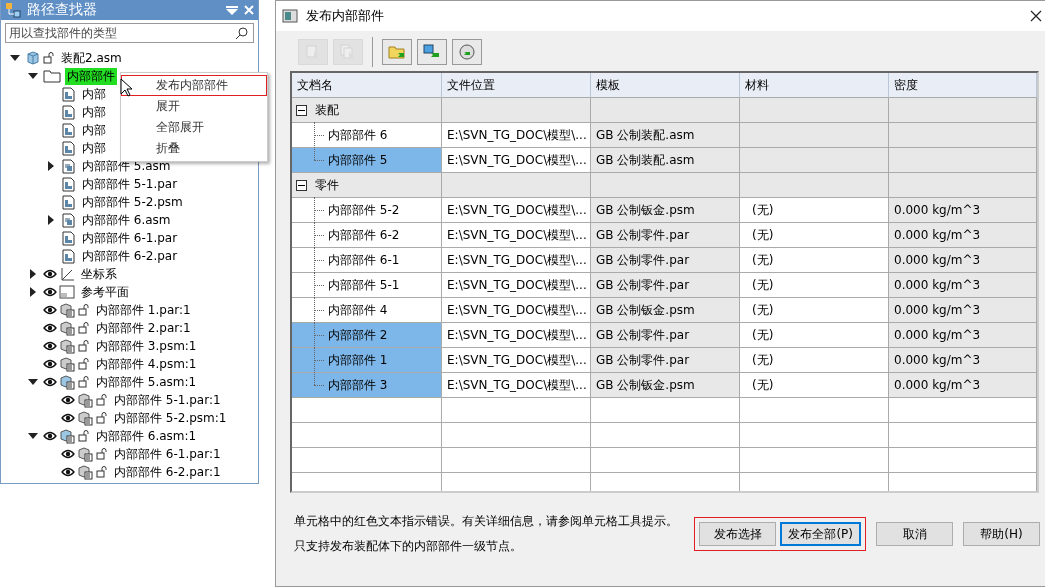 This screenshot has height=587, width=1045. Describe the element at coordinates (130, 238) in the screenshot. I see `tree-item: 内部部件 6-1.par` at that location.